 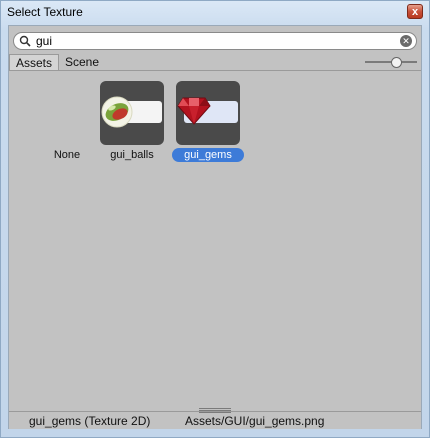 I want to click on thumbnail-size-slider, so click(x=391, y=62).